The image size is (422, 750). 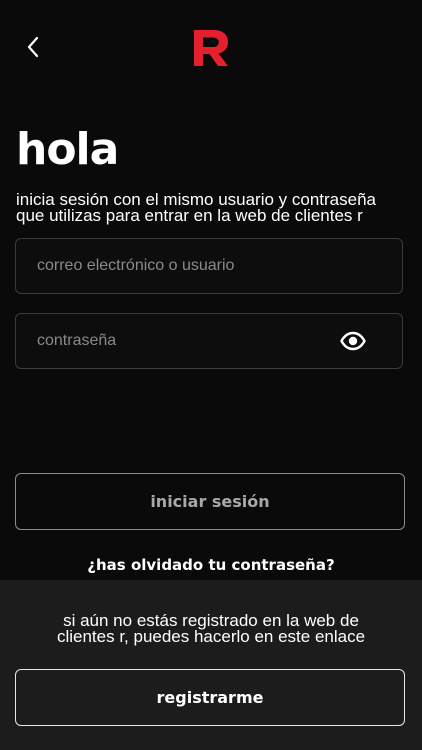 I want to click on username-field, so click(x=209, y=266).